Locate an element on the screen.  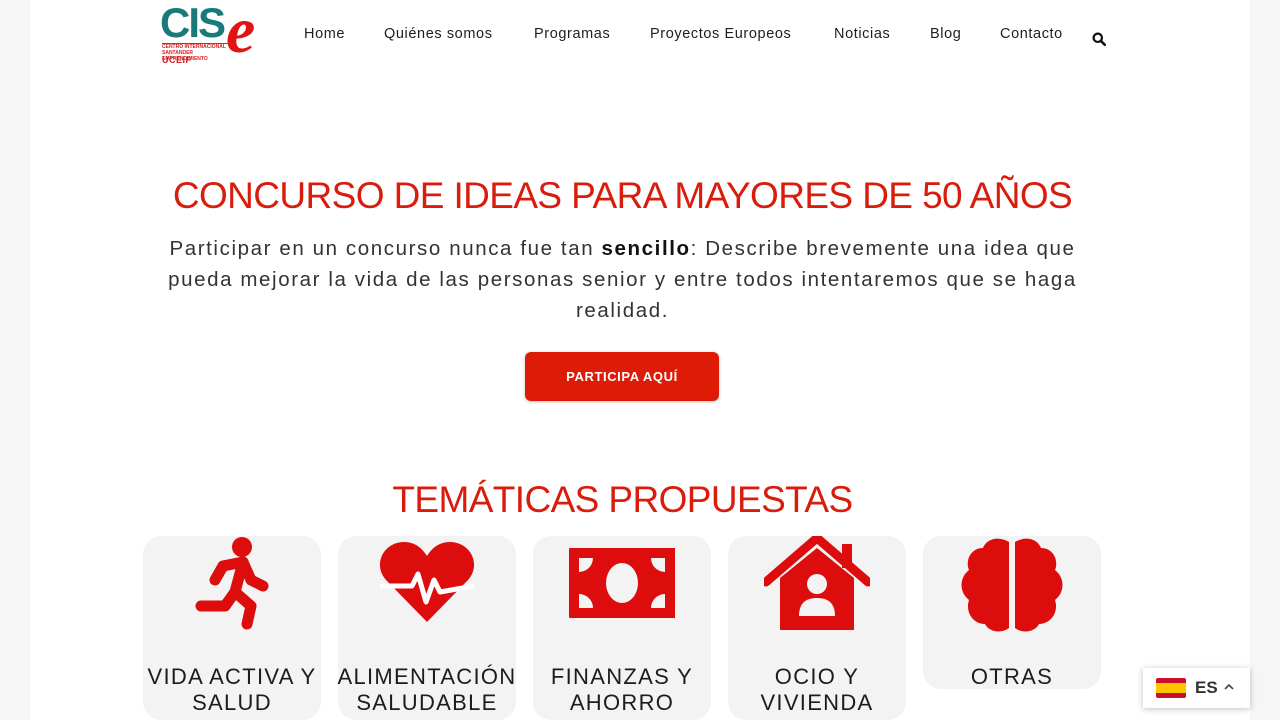
language-switcher: ES is located at coordinates (1196, 688).